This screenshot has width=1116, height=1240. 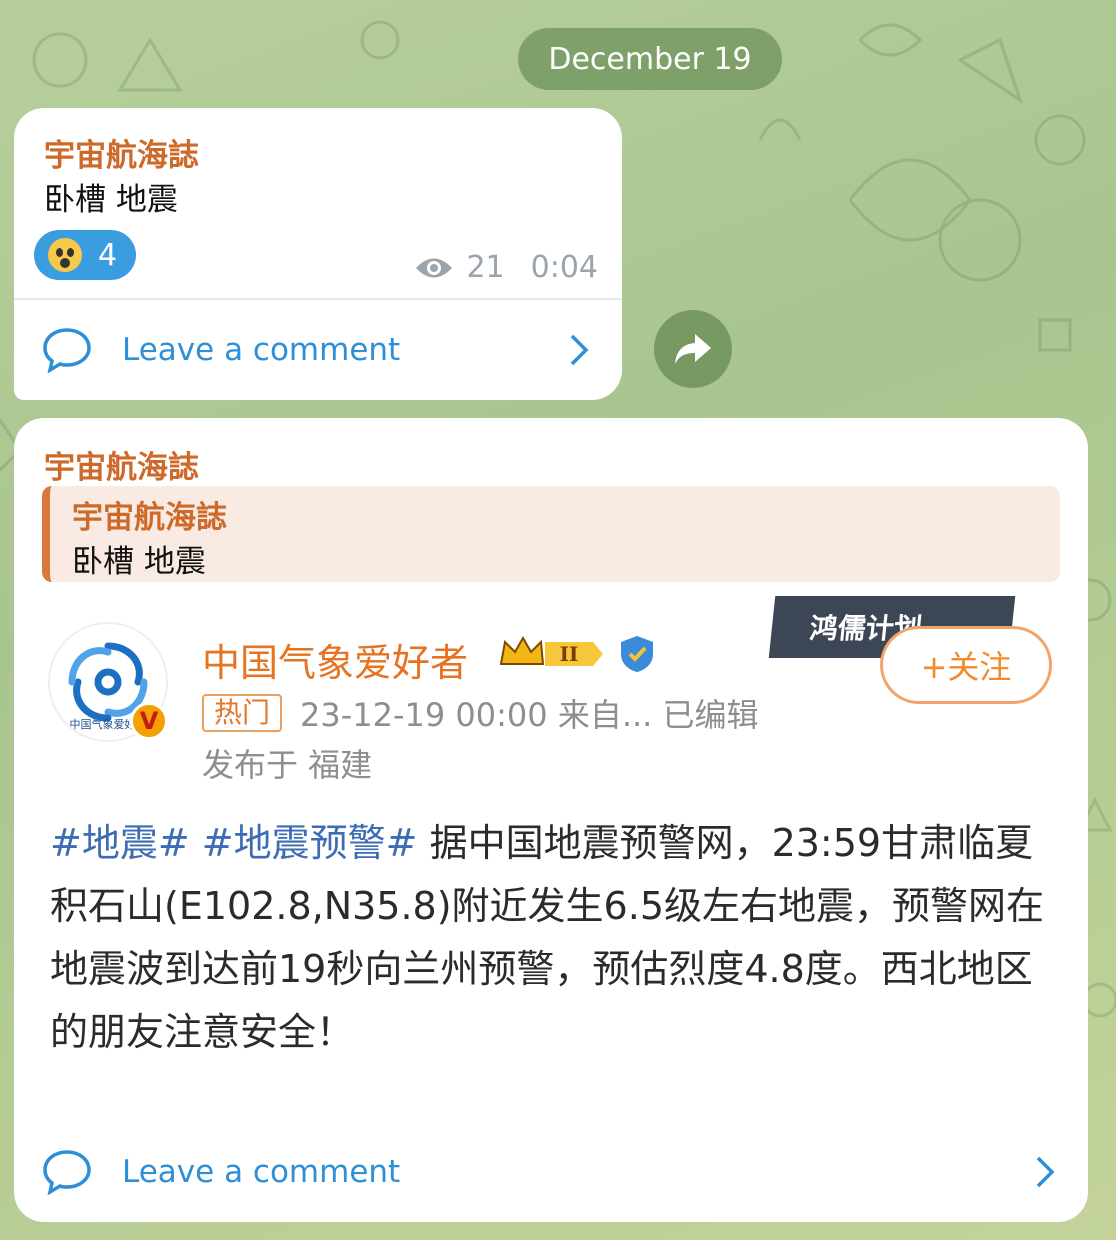 I want to click on message-time: 0:04, so click(x=564, y=267).